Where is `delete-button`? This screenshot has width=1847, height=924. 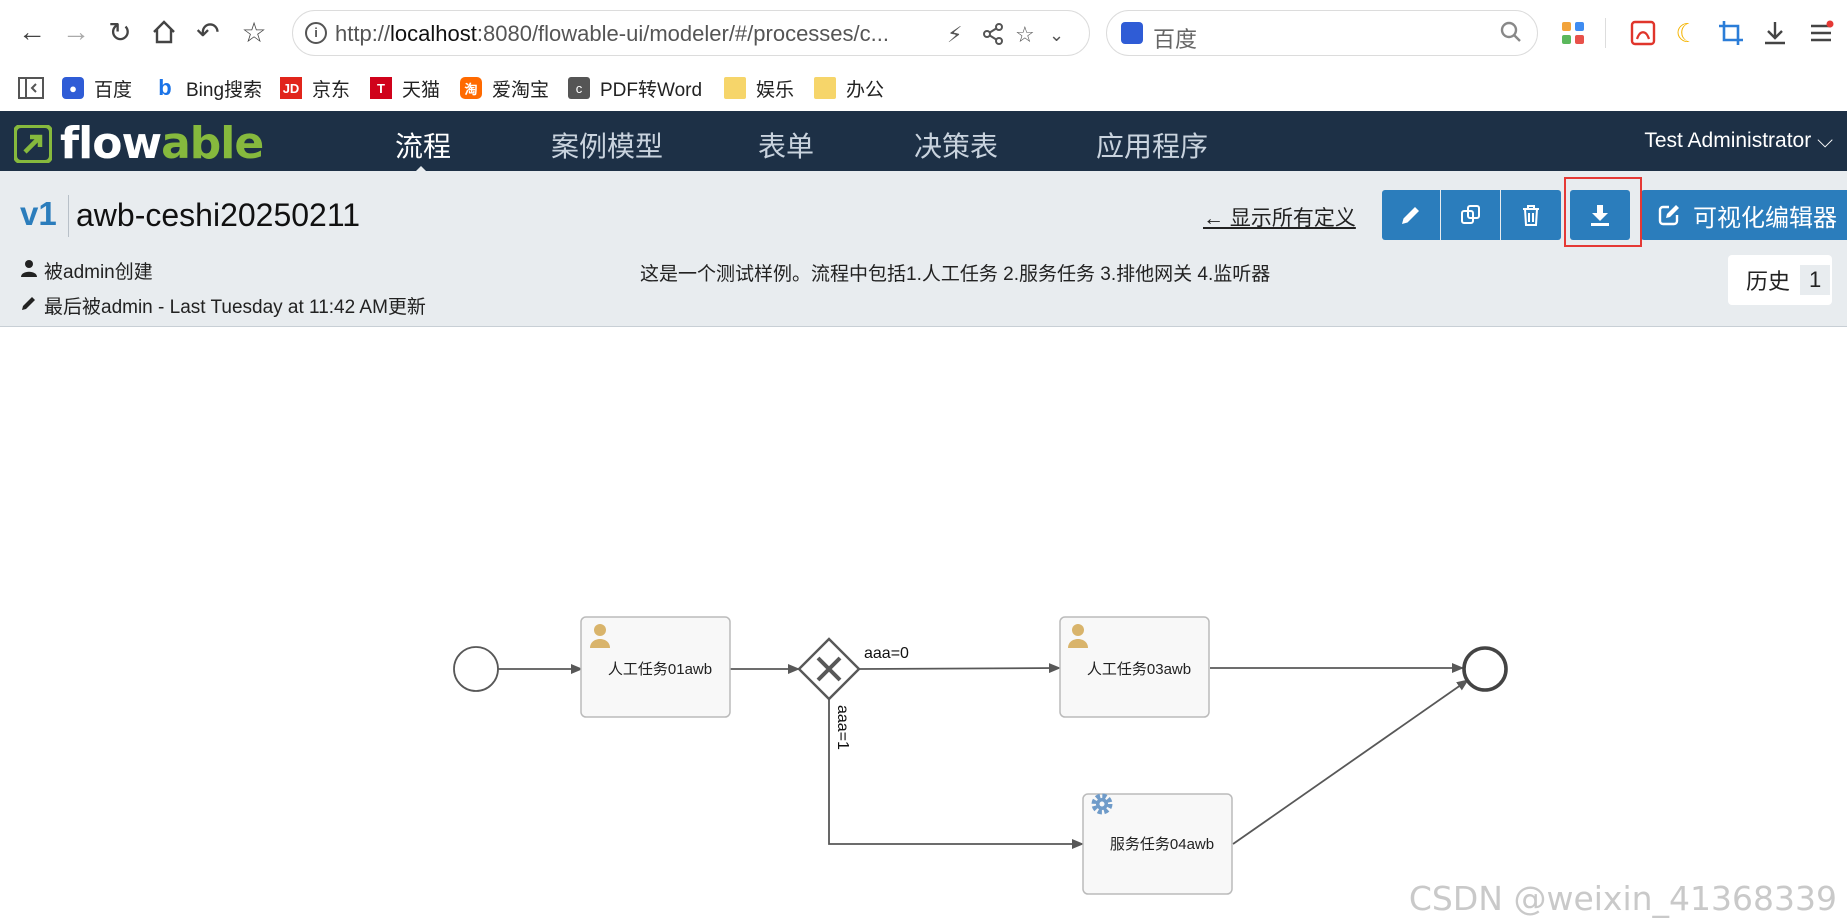 delete-button is located at coordinates (1531, 215).